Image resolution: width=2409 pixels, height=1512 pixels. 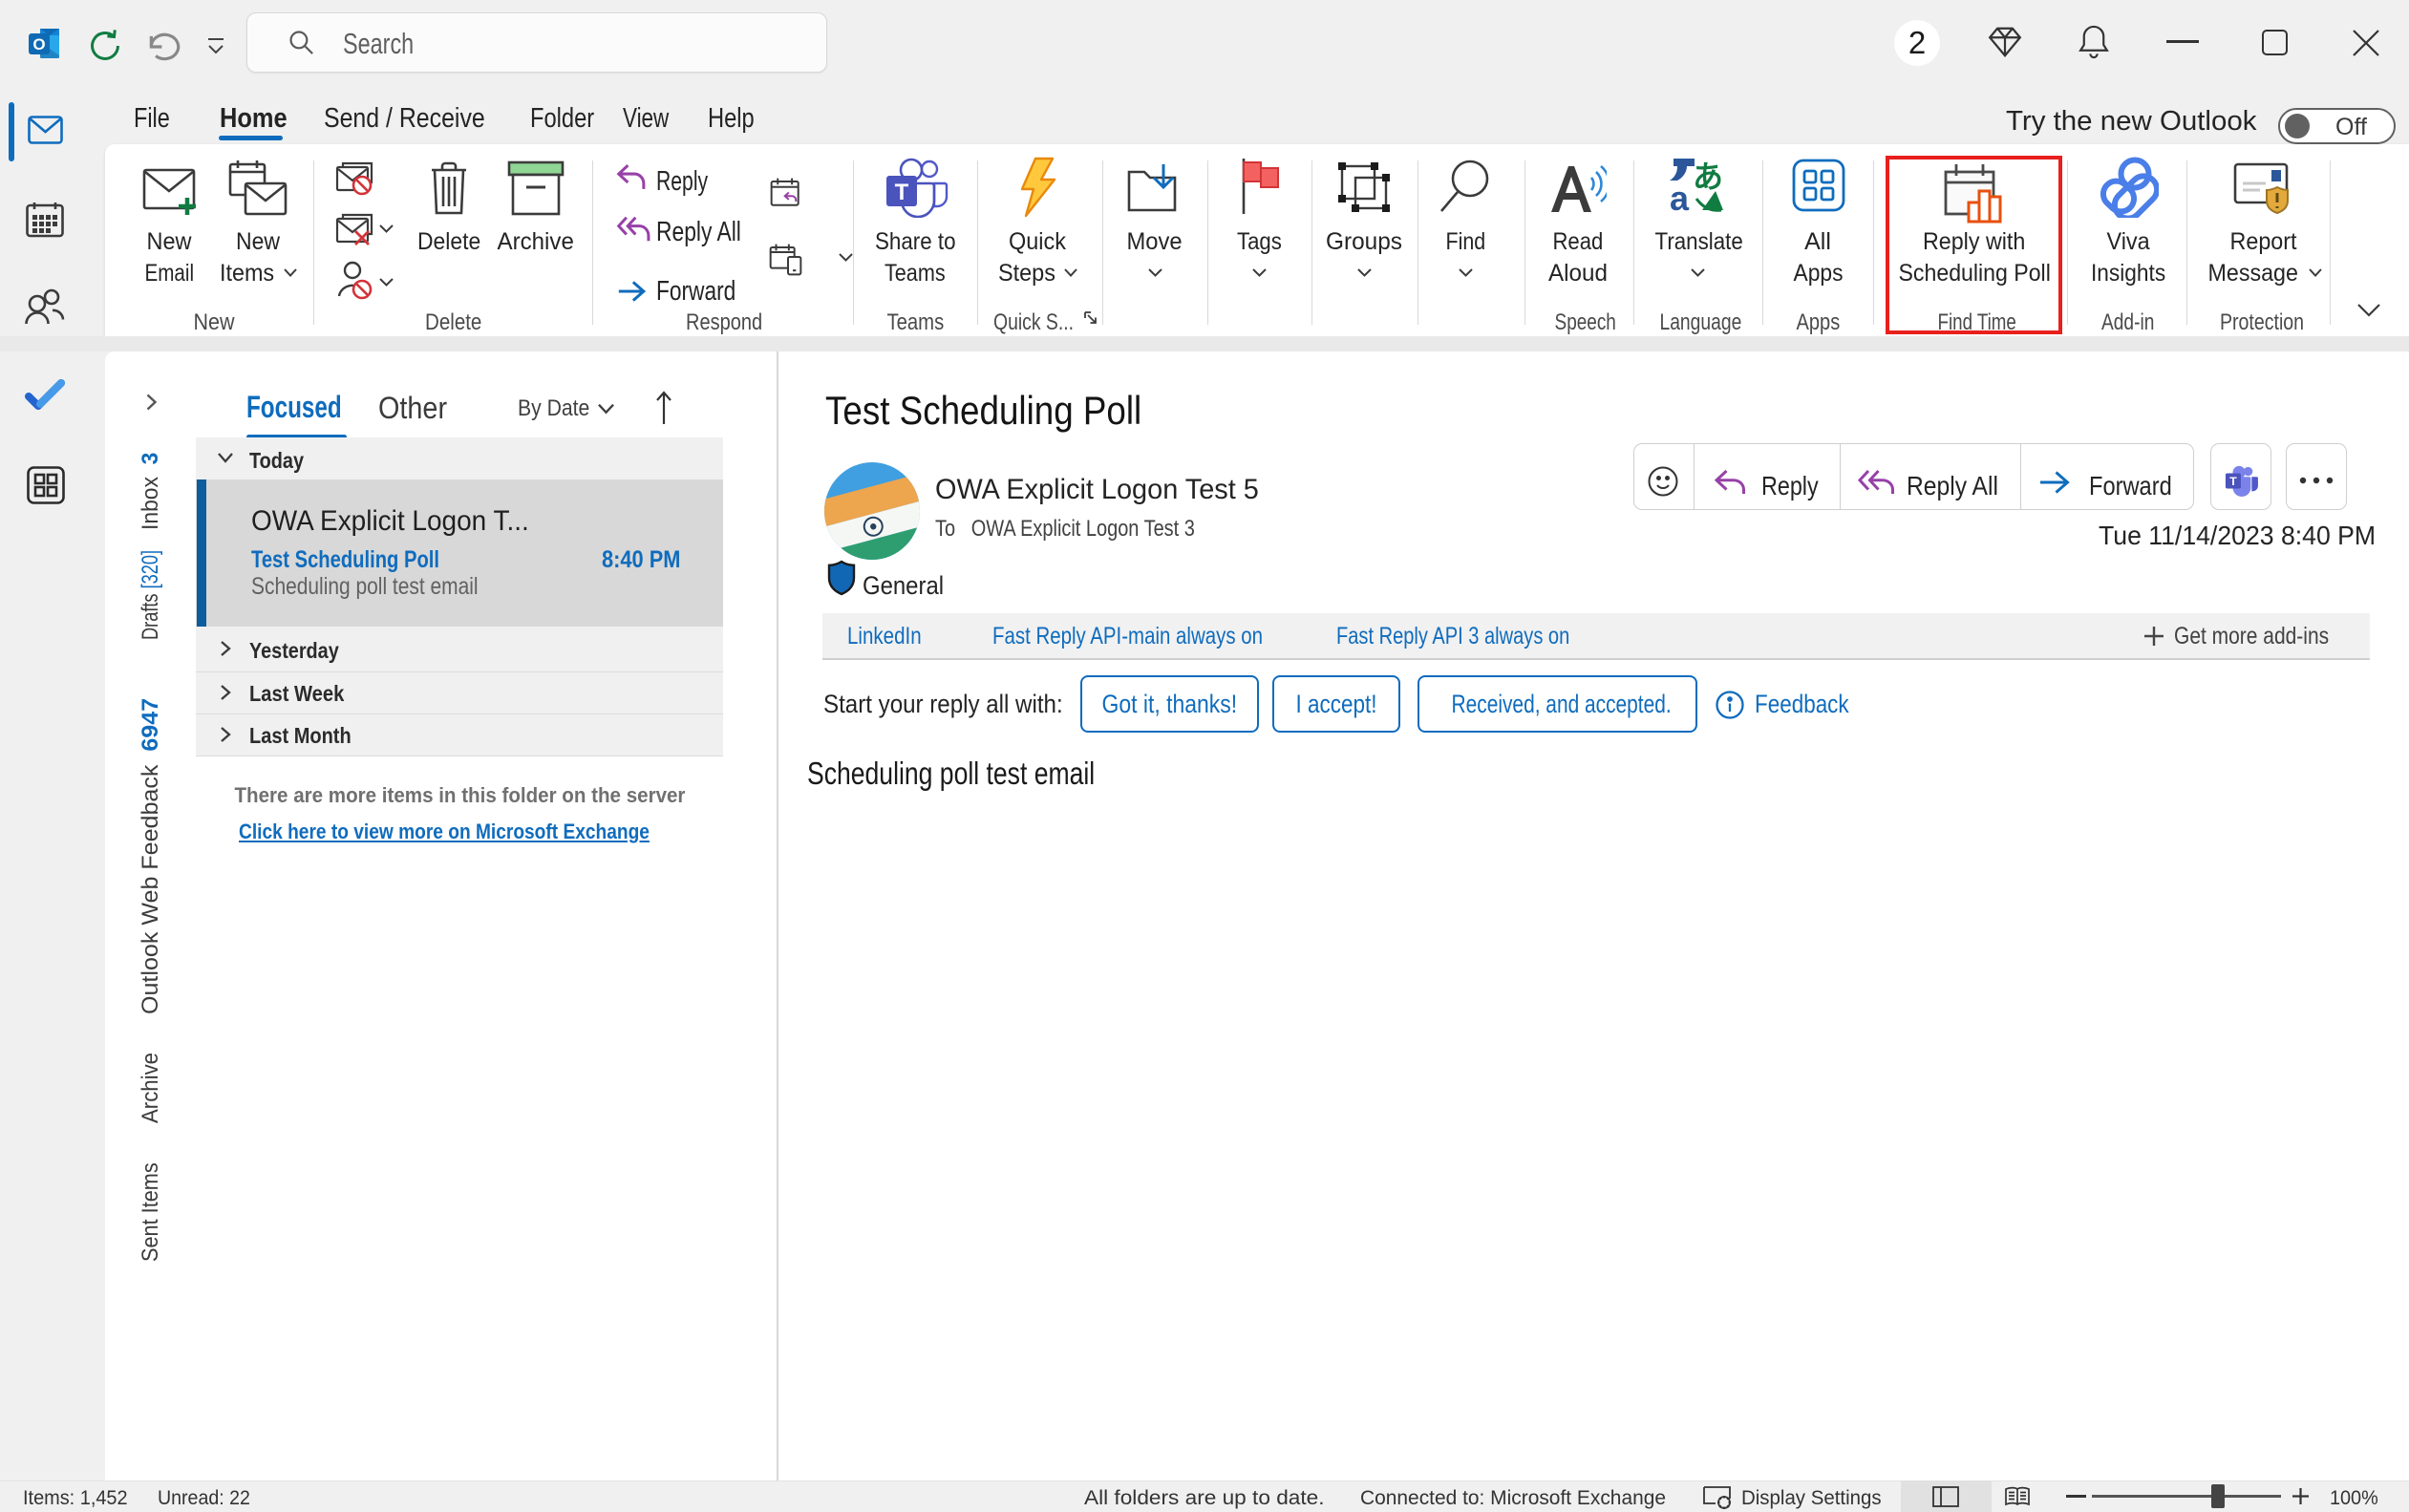 What do you see at coordinates (1680, 197) in the screenshot?
I see `svg-text: a` at bounding box center [1680, 197].